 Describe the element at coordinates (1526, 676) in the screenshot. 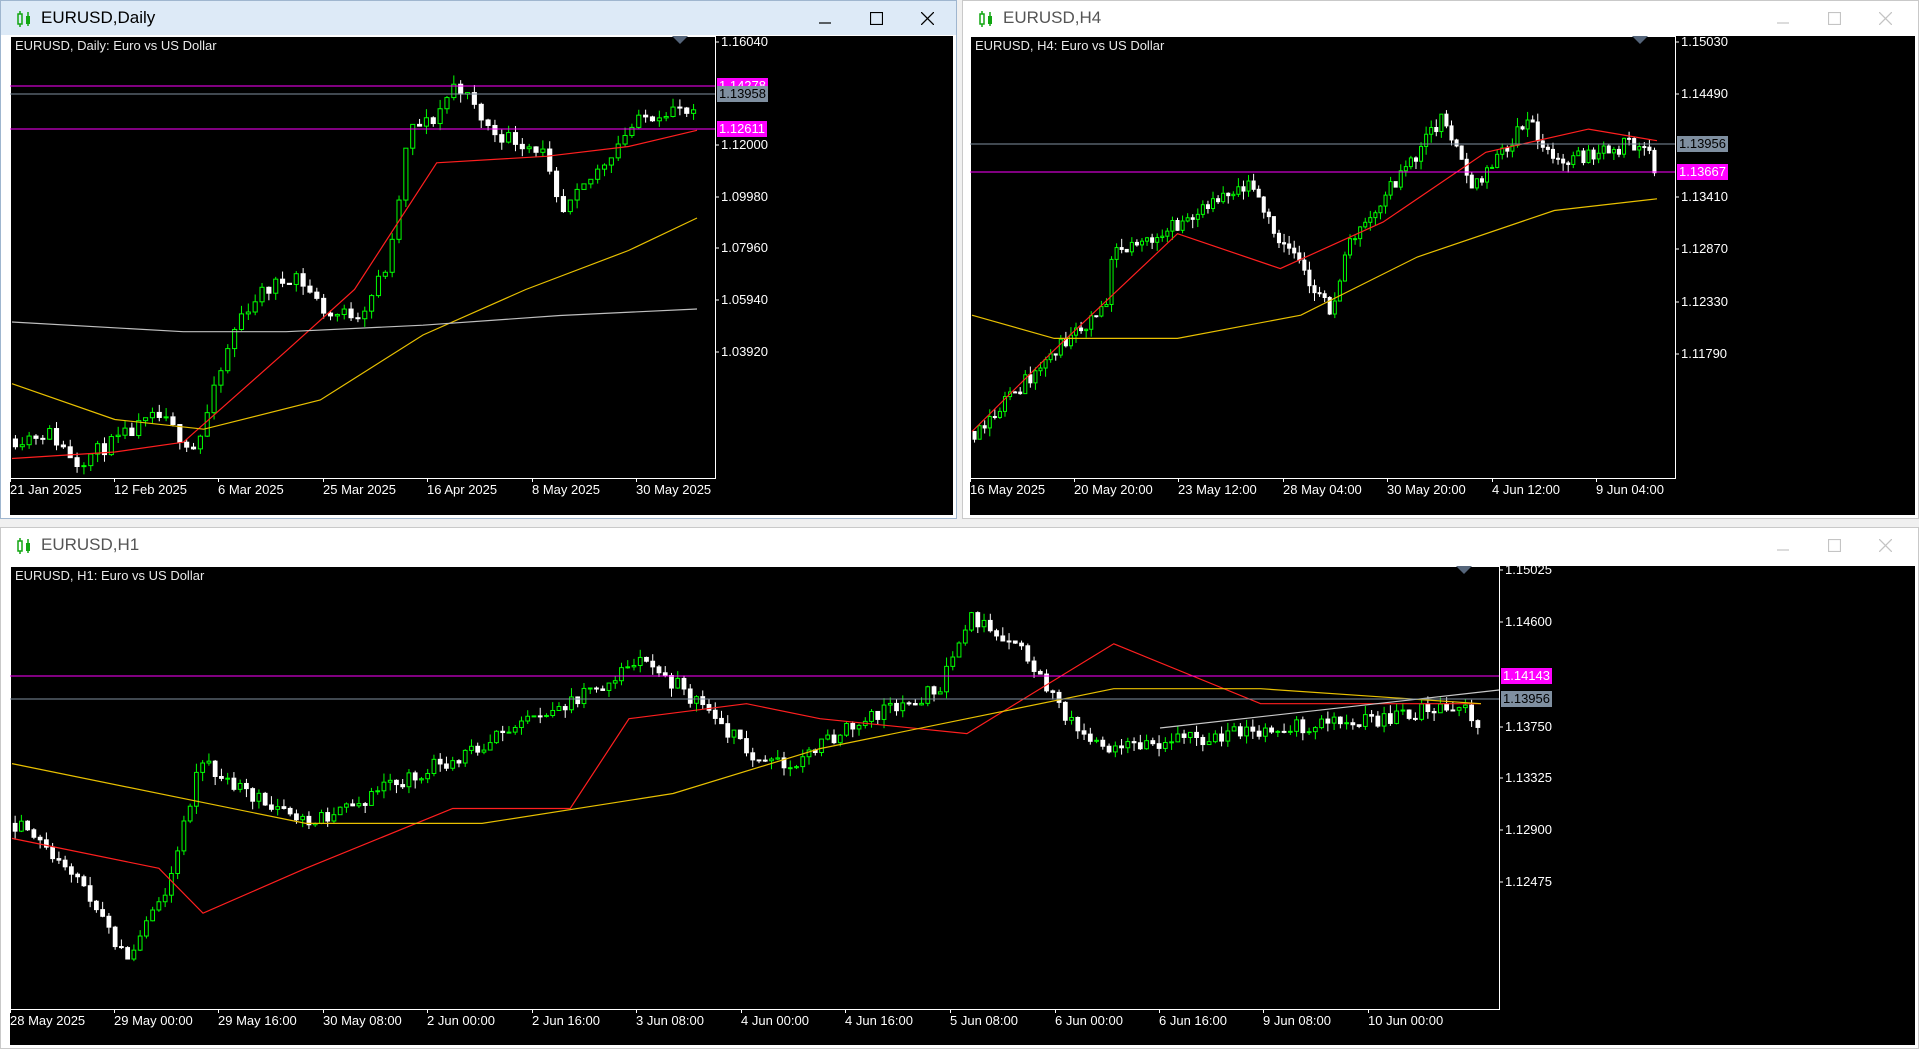

I see `horizontal-line-price-tag: 1.14143` at that location.